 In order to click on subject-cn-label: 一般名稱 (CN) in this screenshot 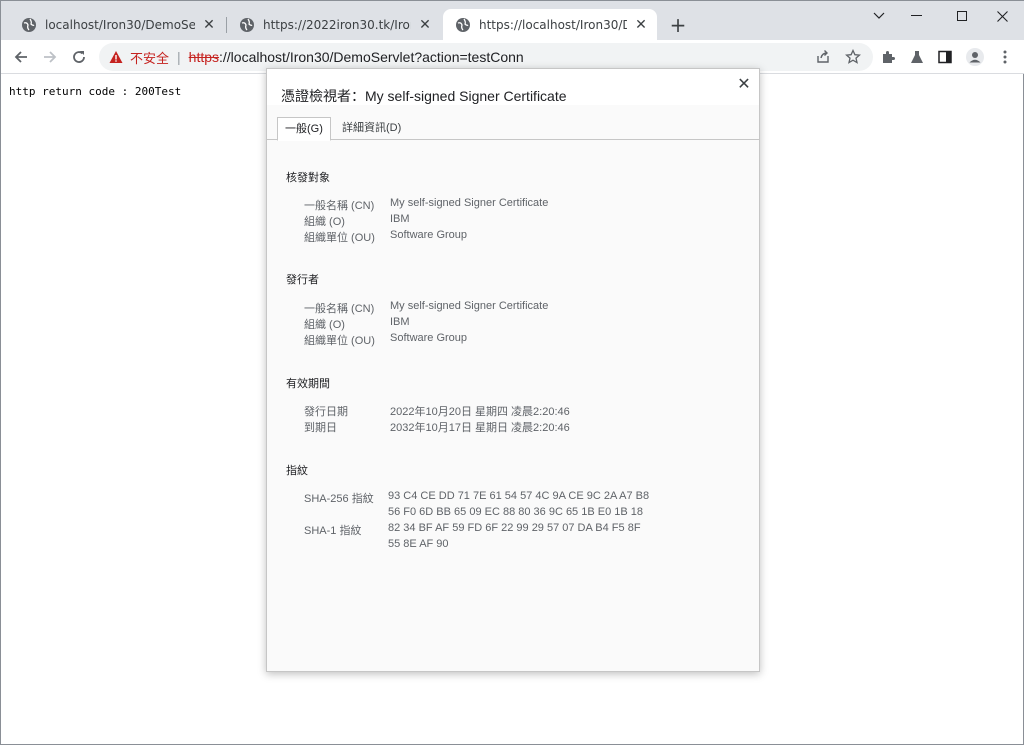, I will do `click(339, 206)`.